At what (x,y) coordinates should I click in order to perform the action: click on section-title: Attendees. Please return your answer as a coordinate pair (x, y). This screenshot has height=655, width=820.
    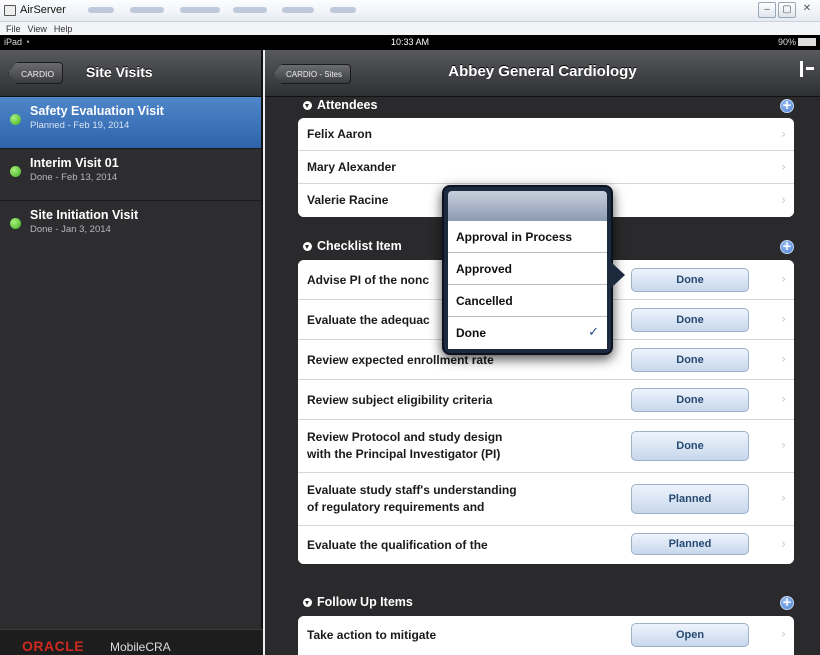
    Looking at the image, I should click on (347, 105).